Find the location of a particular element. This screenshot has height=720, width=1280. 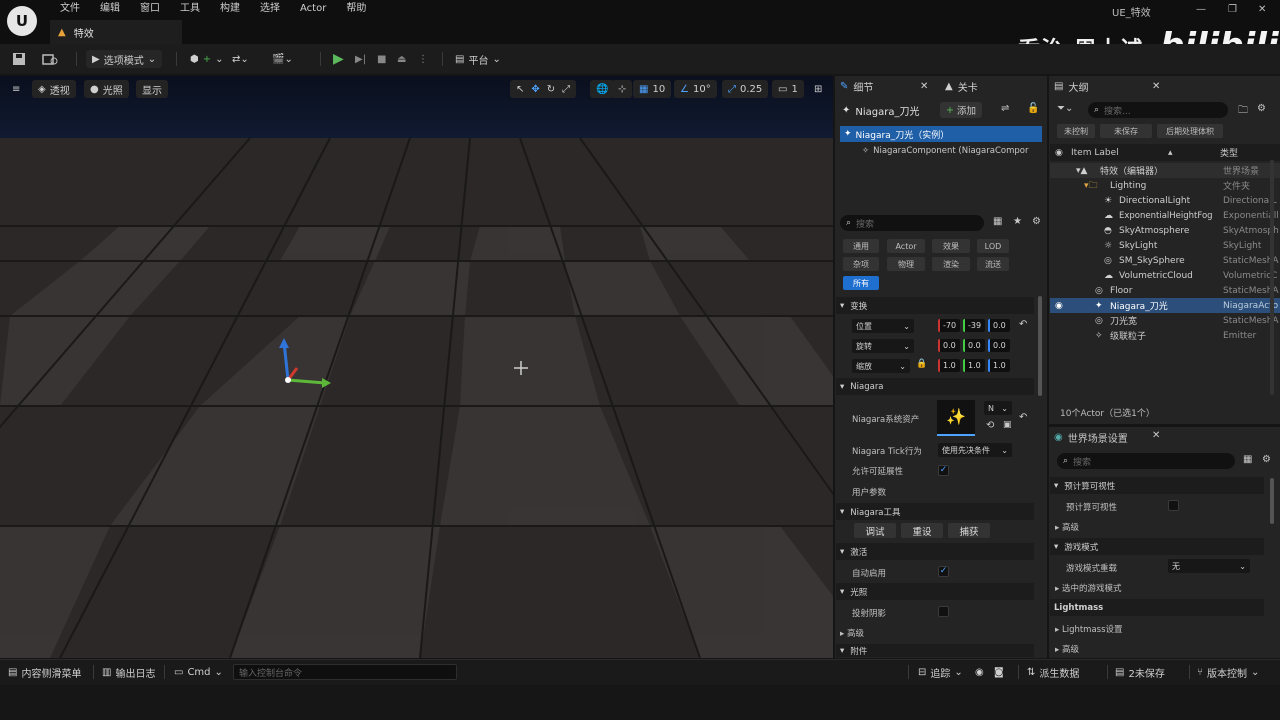

camera-speed-button: ▭ 1 is located at coordinates (788, 89).